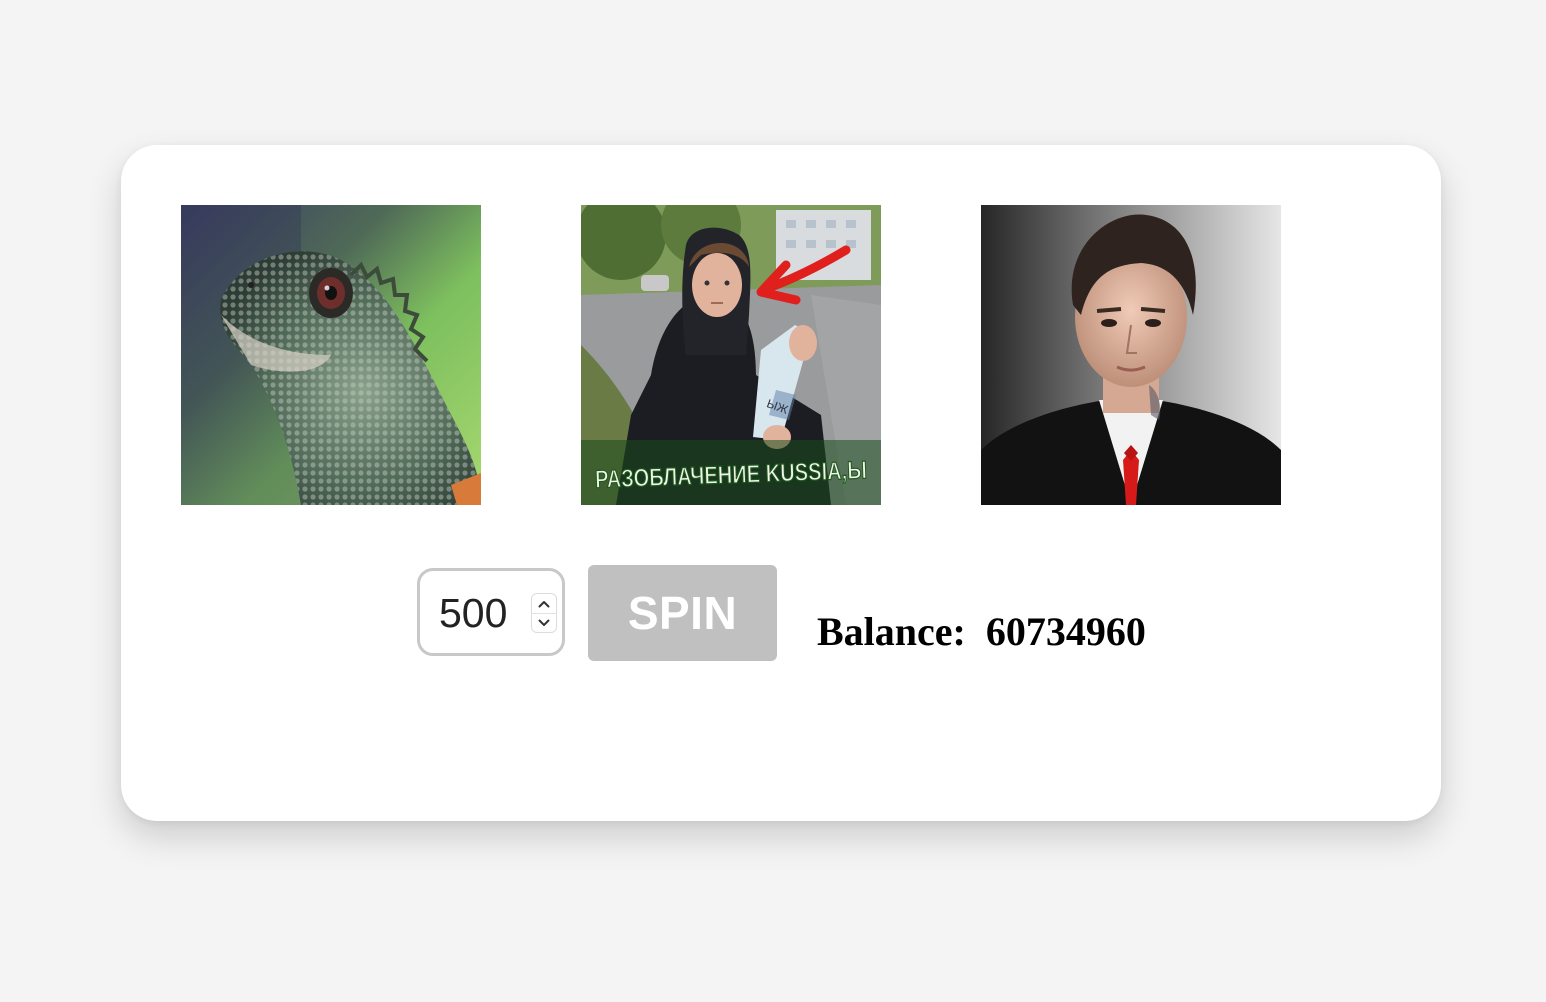 This screenshot has width=1546, height=1002. I want to click on balance-value: 60734960, so click(1065, 631).